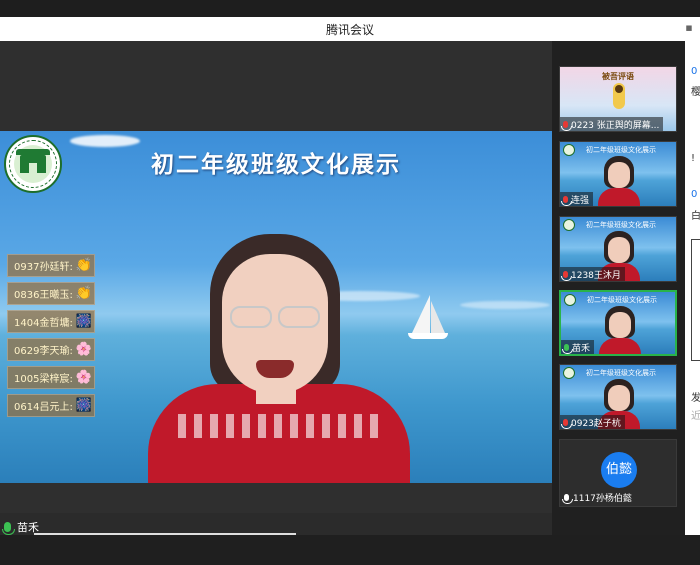 The image size is (700, 565). I want to click on chat-input-label: 发, so click(695, 396).